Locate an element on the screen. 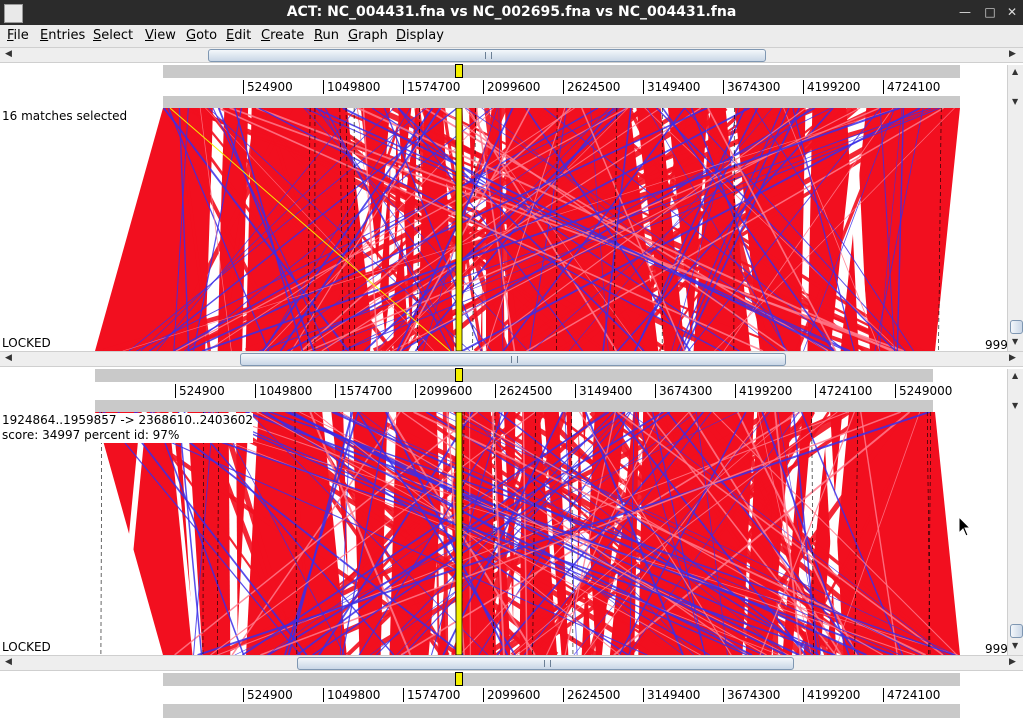  menu-create: Create is located at coordinates (282, 35).